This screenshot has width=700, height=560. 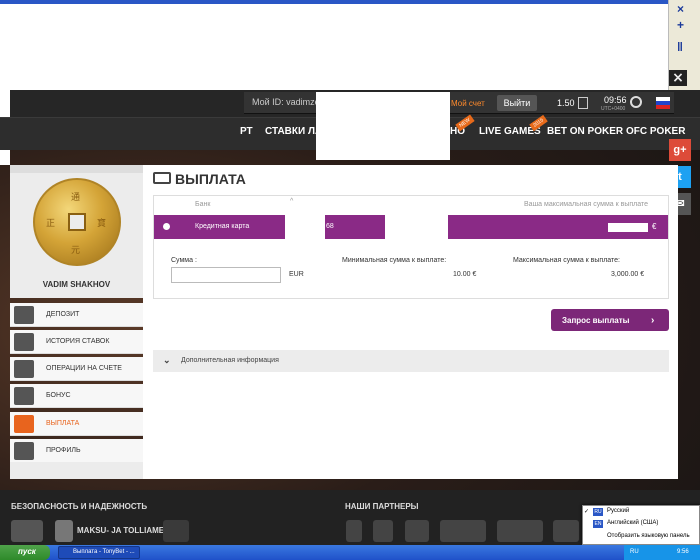 I want to click on browser-title-bar, so click(x=334, y=2).